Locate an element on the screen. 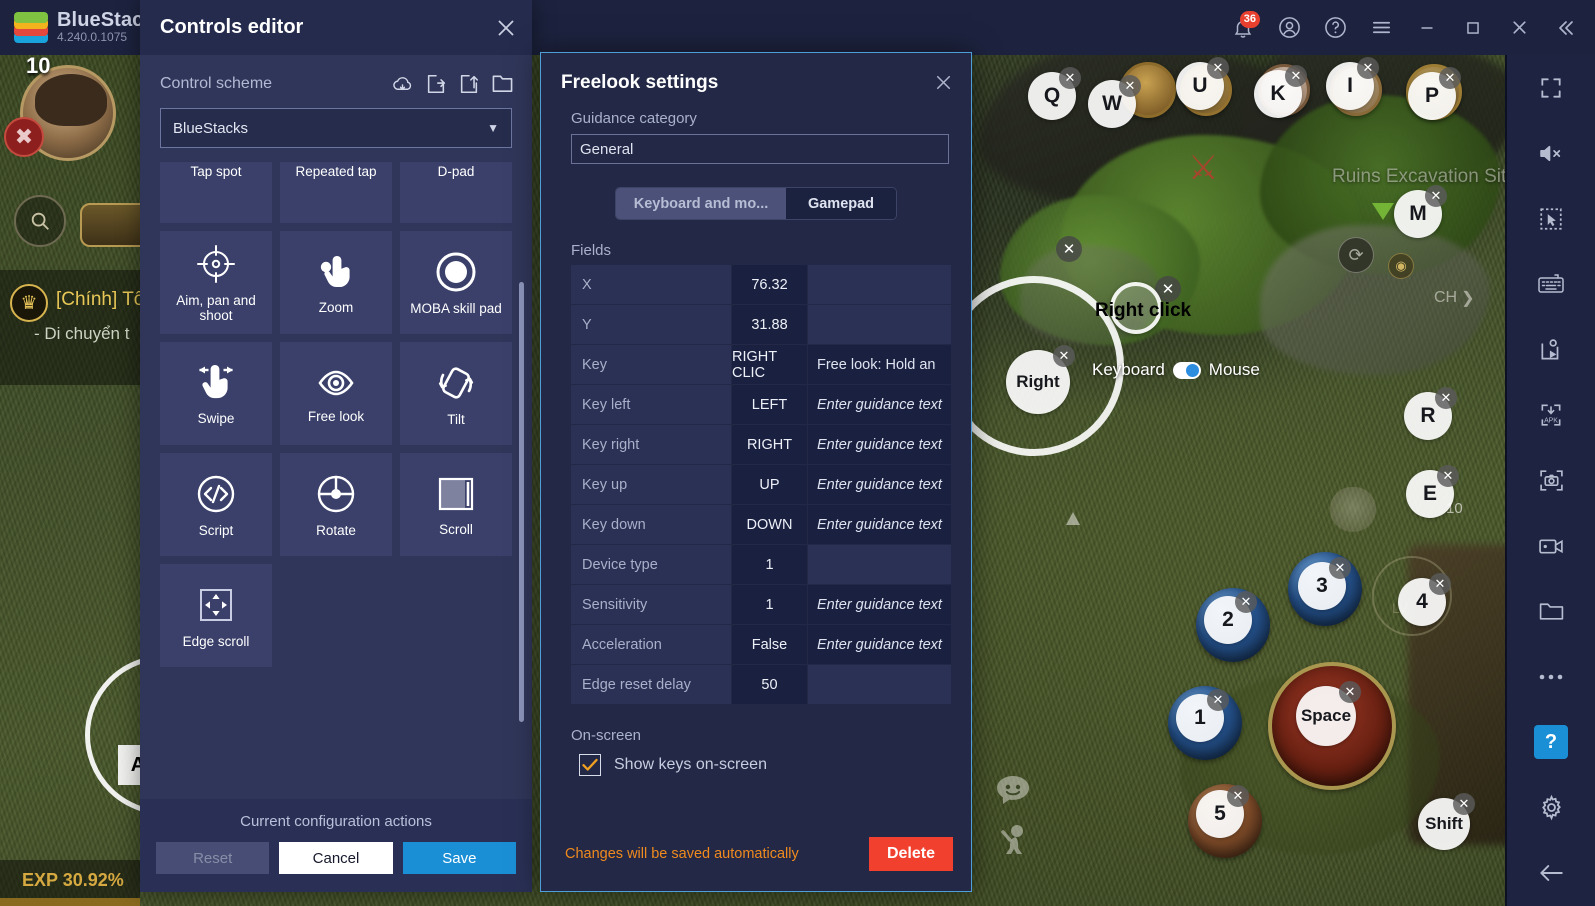 This screenshot has width=1595, height=906. control-tile-rotate: Rotate is located at coordinates (336, 504).